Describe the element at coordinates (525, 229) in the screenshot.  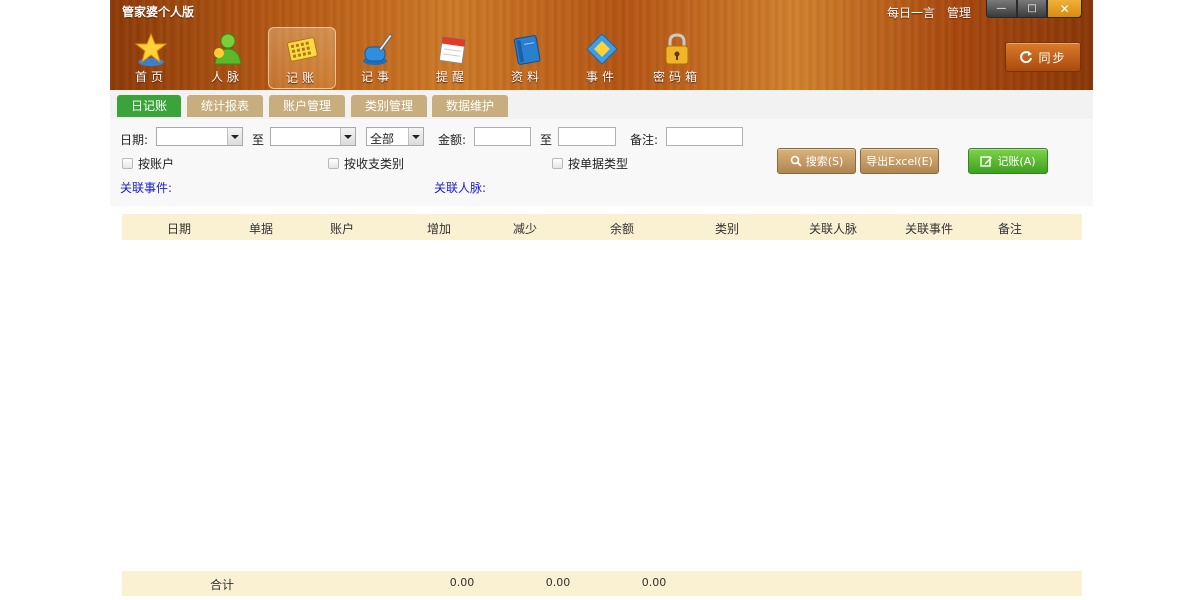
I see `column-header: 减少` at that location.